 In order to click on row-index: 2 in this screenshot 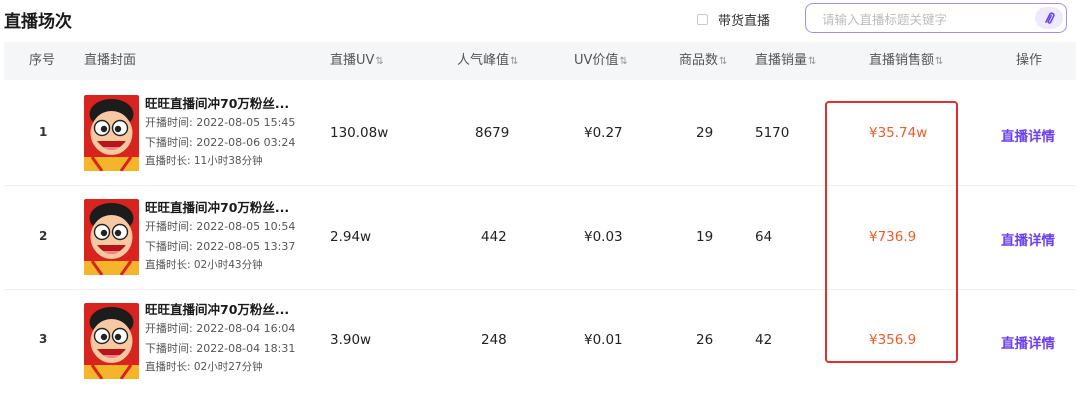, I will do `click(43, 236)`.